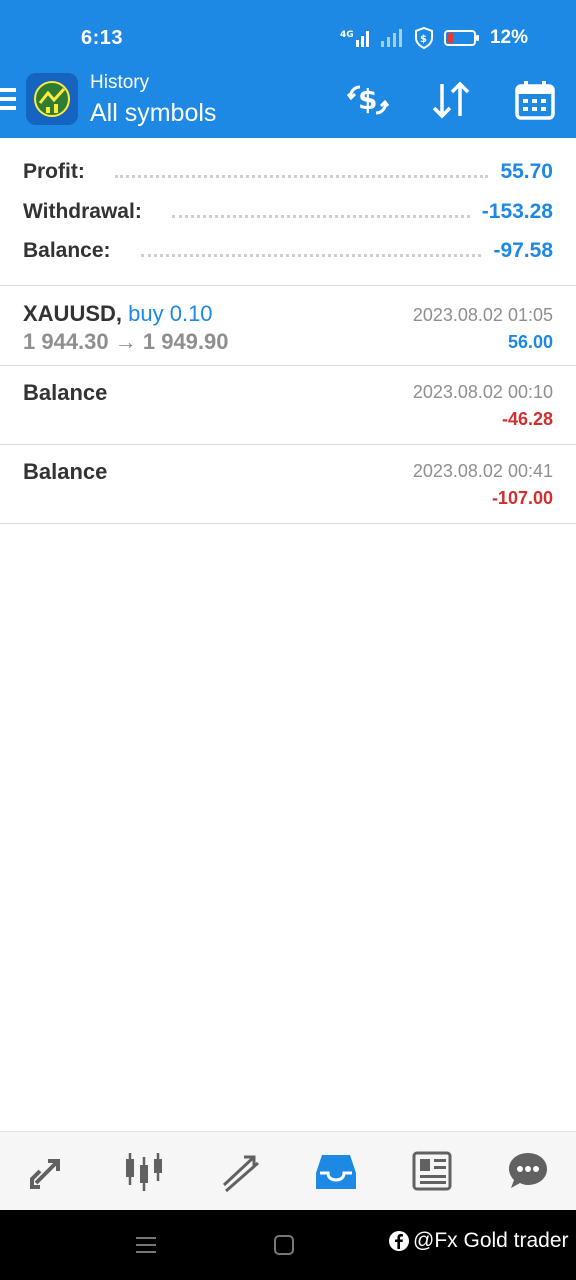  Describe the element at coordinates (482, 315) in the screenshot. I see `trade-date: 2023.08.02 01:05` at that location.